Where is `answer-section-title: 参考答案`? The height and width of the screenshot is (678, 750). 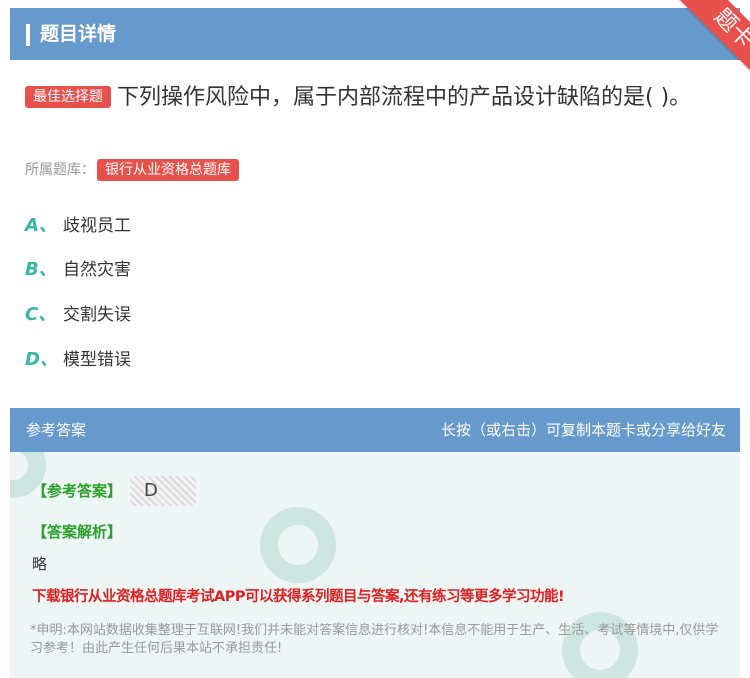 answer-section-title: 参考答案 is located at coordinates (56, 430).